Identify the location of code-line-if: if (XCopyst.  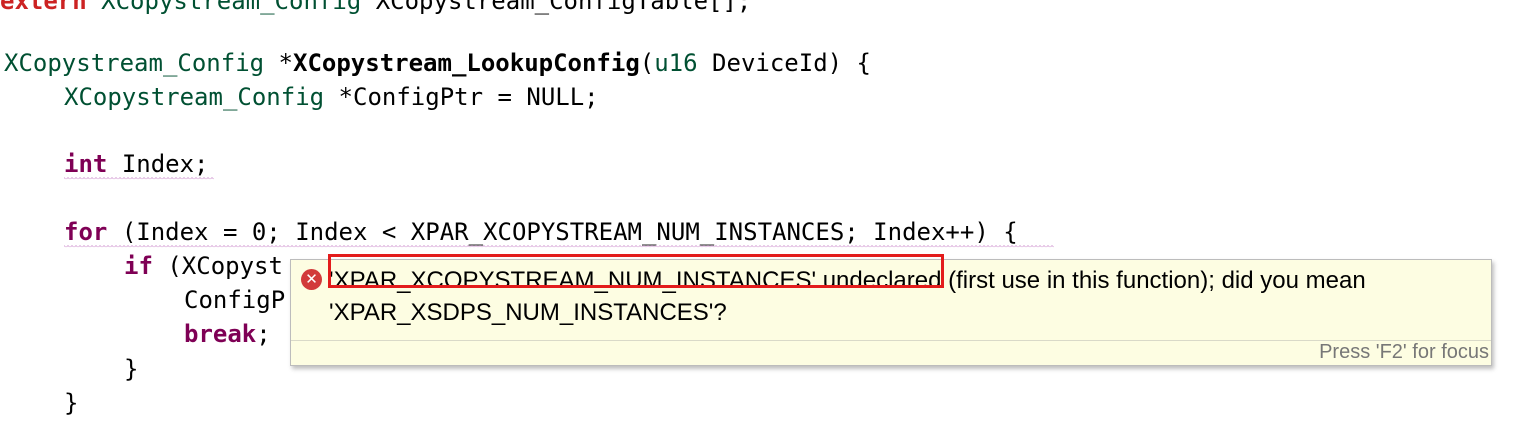
(203, 266).